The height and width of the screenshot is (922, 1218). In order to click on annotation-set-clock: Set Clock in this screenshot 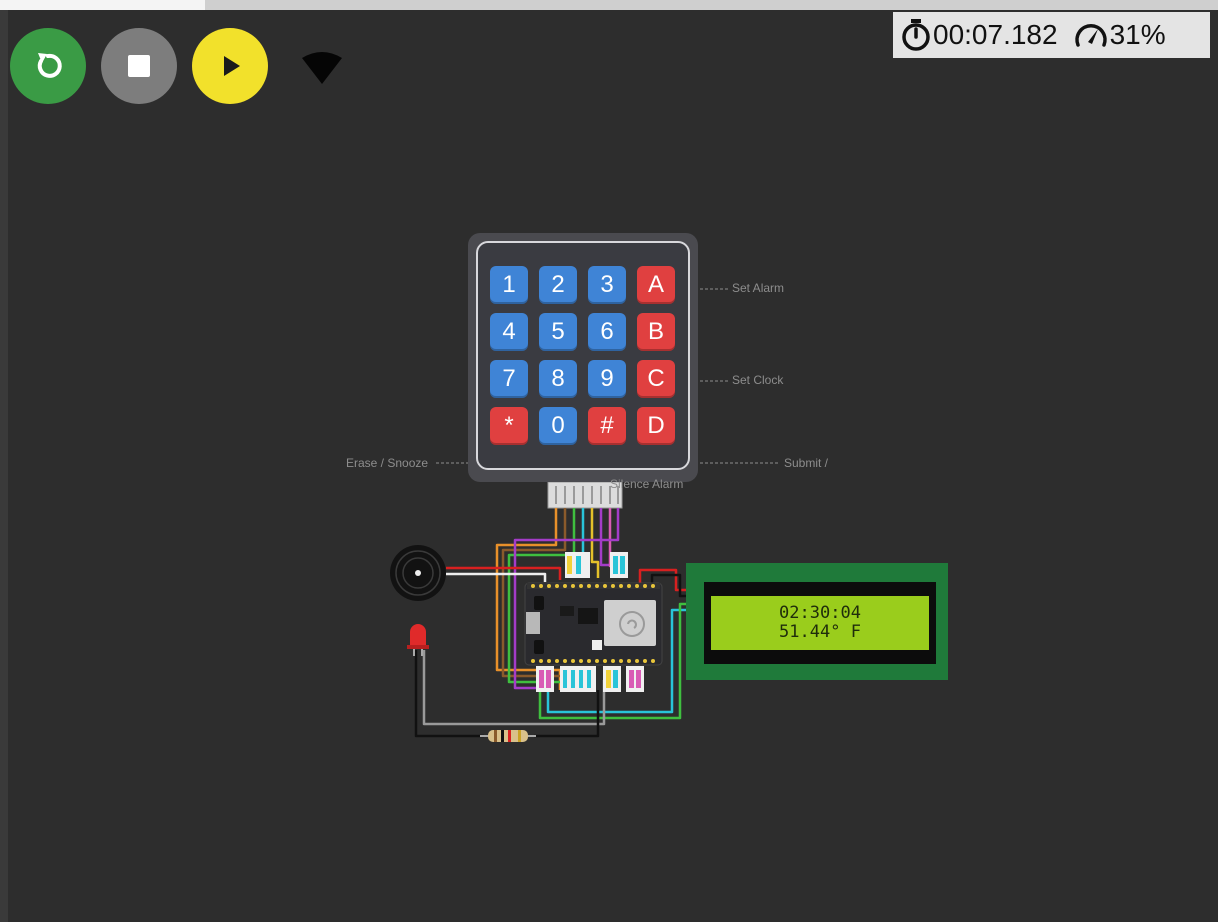, I will do `click(758, 380)`.